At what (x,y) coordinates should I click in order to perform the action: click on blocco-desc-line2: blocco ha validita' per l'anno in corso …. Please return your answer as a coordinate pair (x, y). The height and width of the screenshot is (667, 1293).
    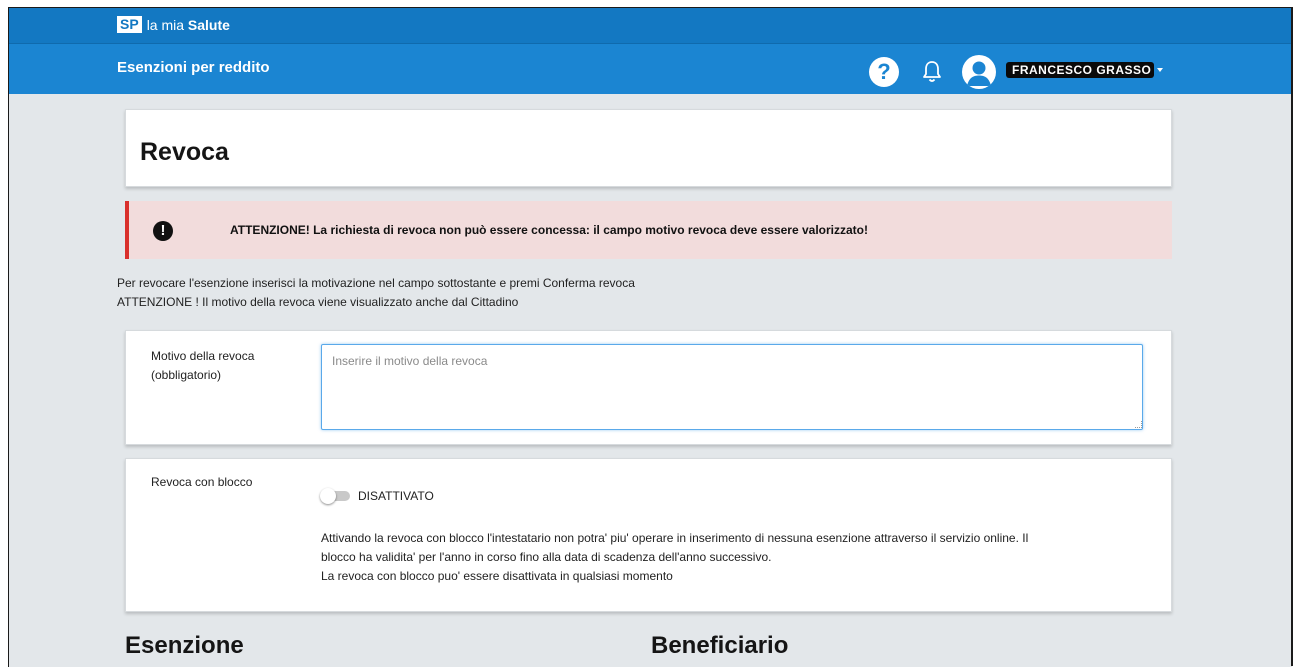
    Looking at the image, I should click on (546, 557).